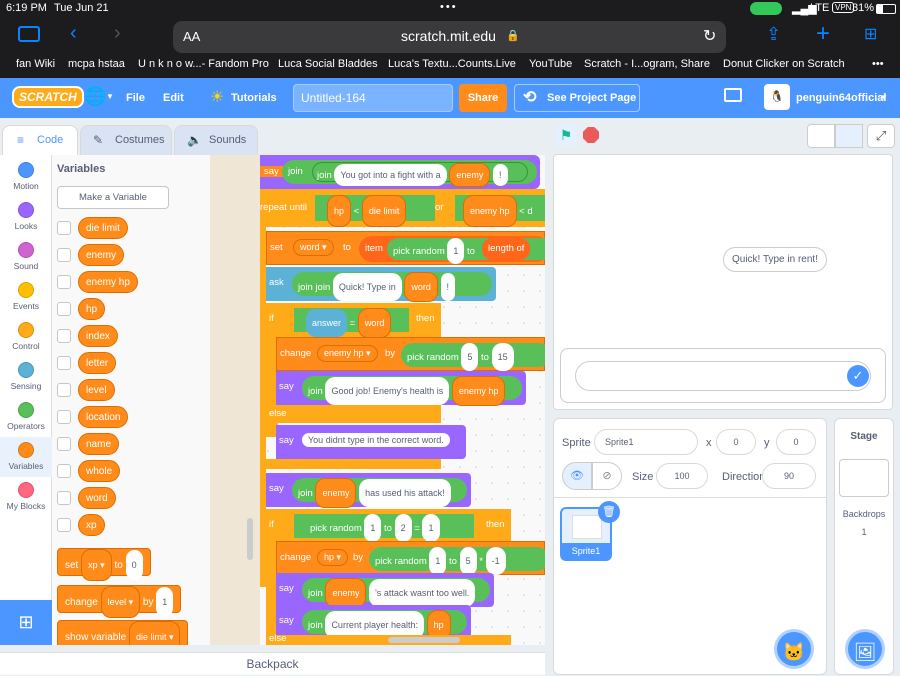  What do you see at coordinates (26, 297) in the screenshot?
I see `category-events: Events` at bounding box center [26, 297].